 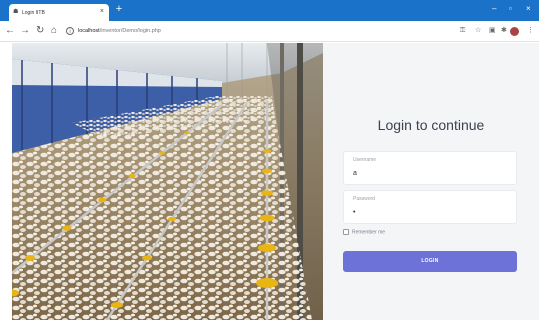 What do you see at coordinates (431, 125) in the screenshot?
I see `login-title: Login to continue` at bounding box center [431, 125].